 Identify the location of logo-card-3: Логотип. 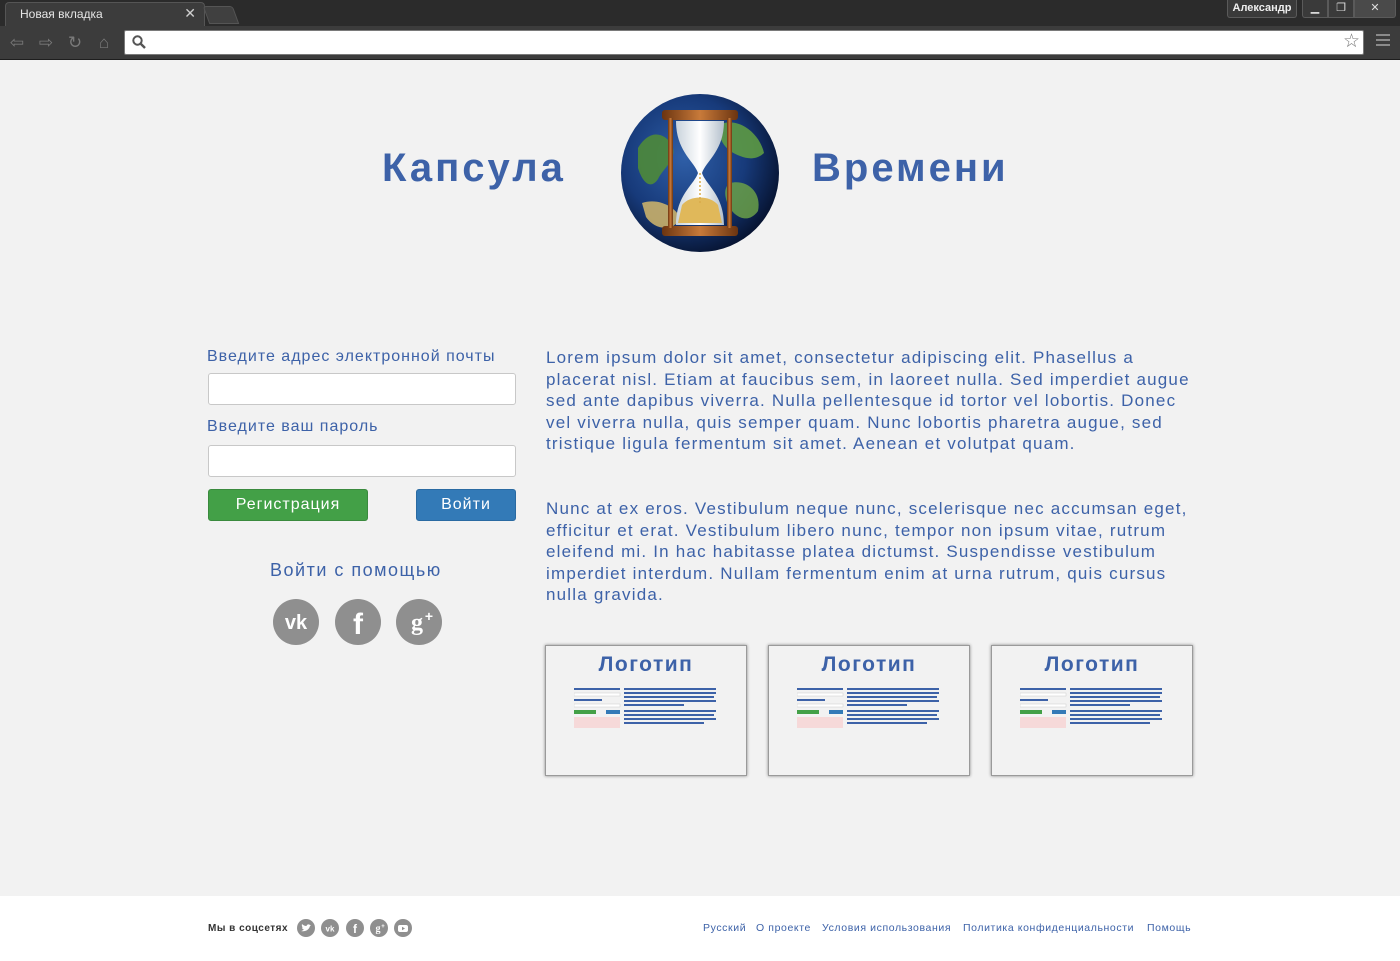
(1092, 710).